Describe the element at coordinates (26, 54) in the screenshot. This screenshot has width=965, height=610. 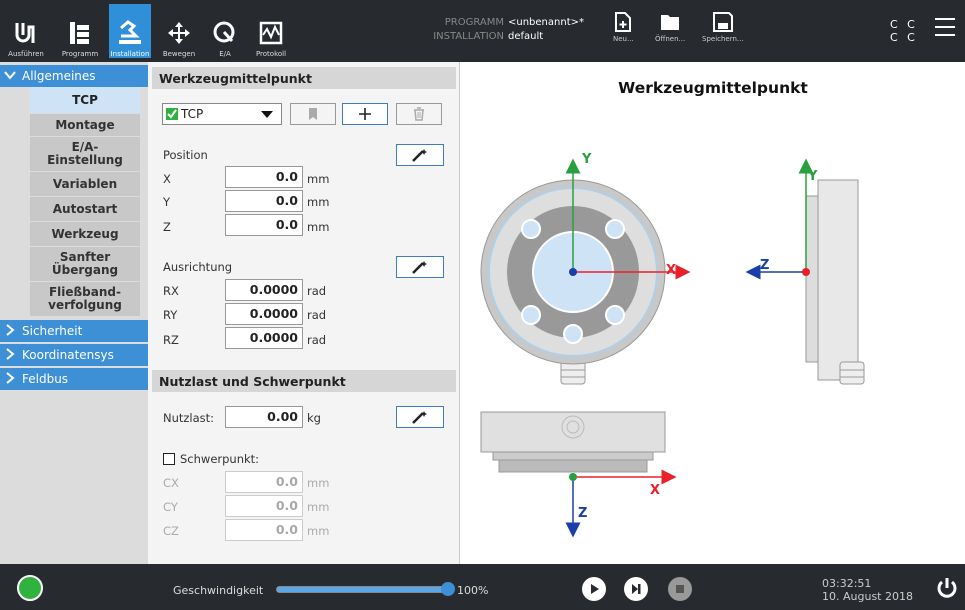
I see `tab-run-label: Ausführen` at that location.